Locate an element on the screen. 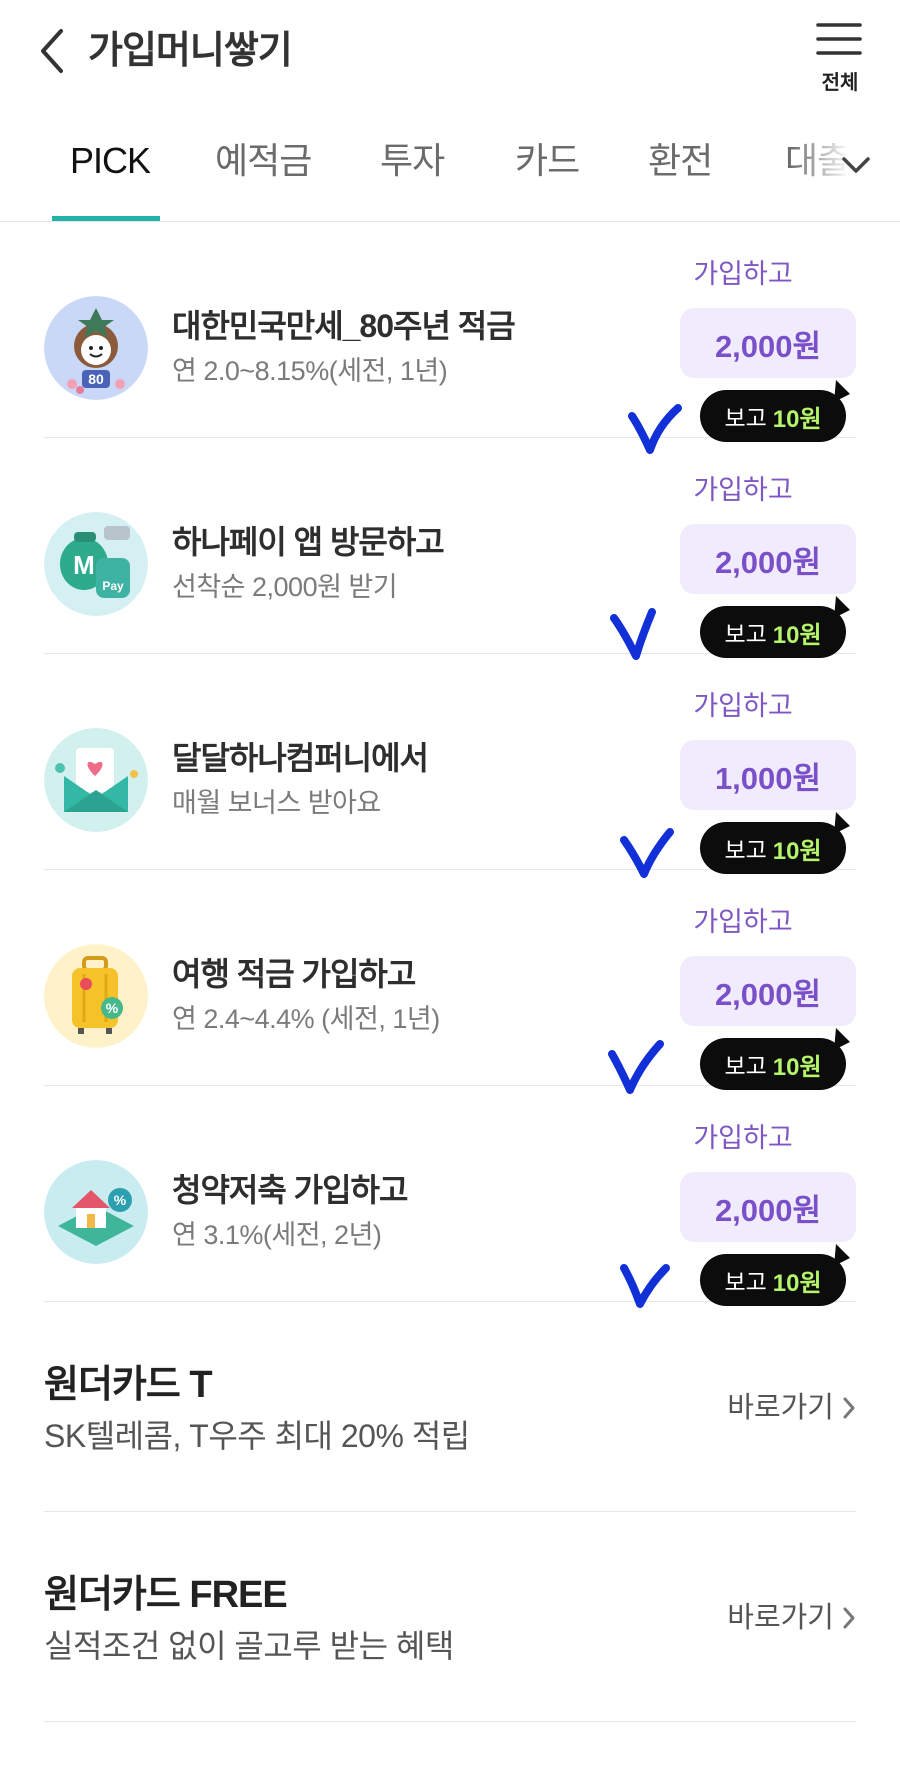 This screenshot has height=1775, width=900. list-item: 달달하나컴퍼니에서 매월 보너스 받아요 가입하고 1,000원 보고 10원 is located at coordinates (450, 766).